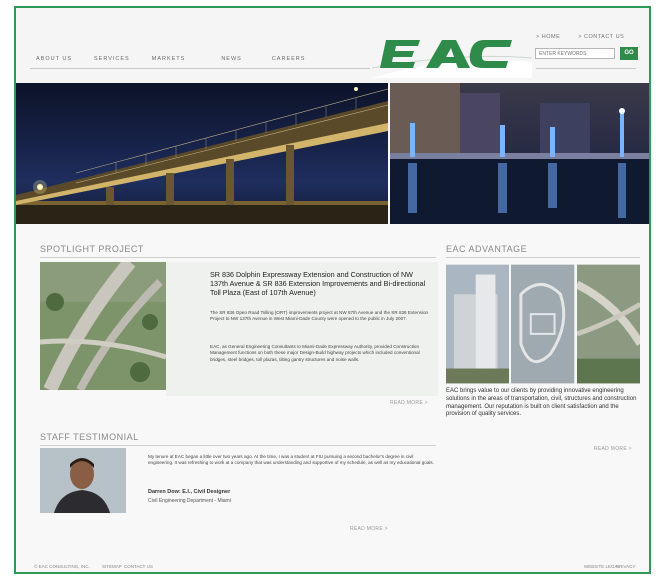 This screenshot has width=664, height=581. Describe the element at coordinates (202, 153) in the screenshot. I see `hero-image-bridge` at that location.